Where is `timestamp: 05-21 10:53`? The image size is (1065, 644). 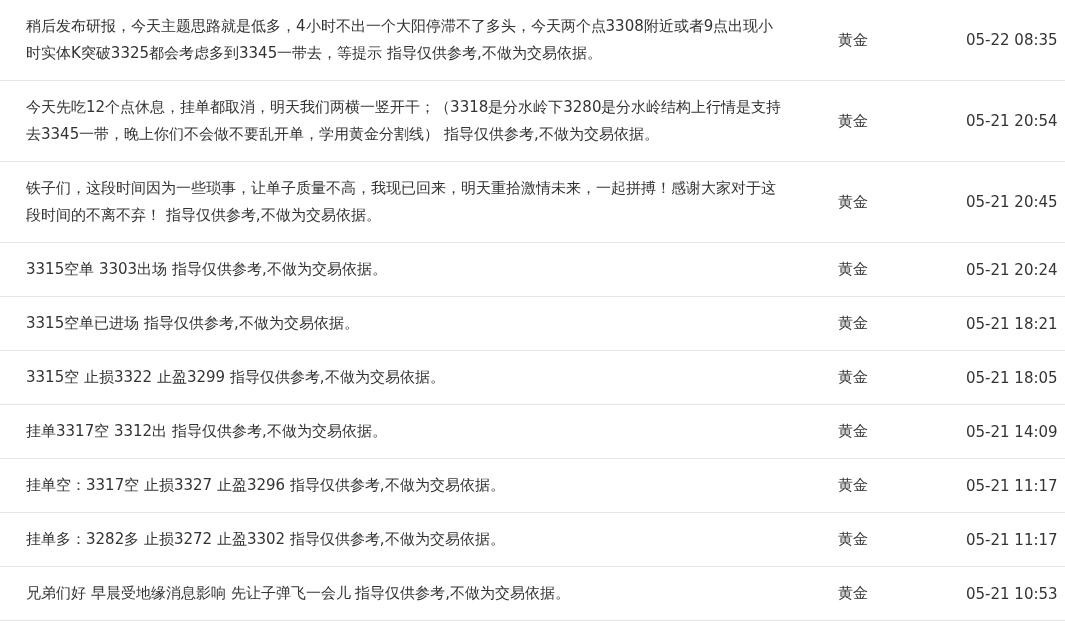 timestamp: 05-21 10:53 is located at coordinates (1012, 593).